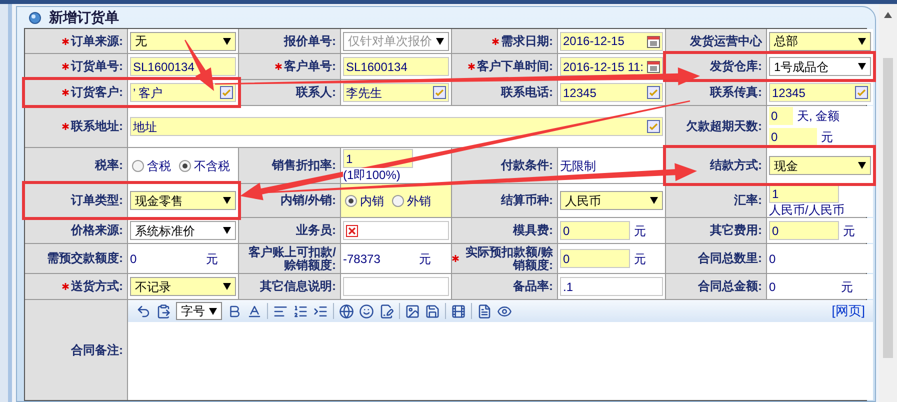 This screenshot has height=402, width=897. I want to click on smiley-icon, so click(366, 311).